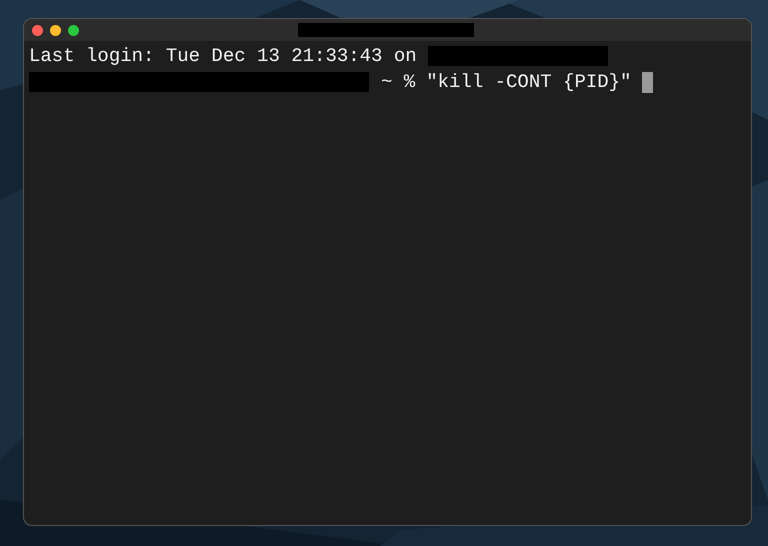 Image resolution: width=768 pixels, height=546 pixels. I want to click on minimize-button, so click(55, 30).